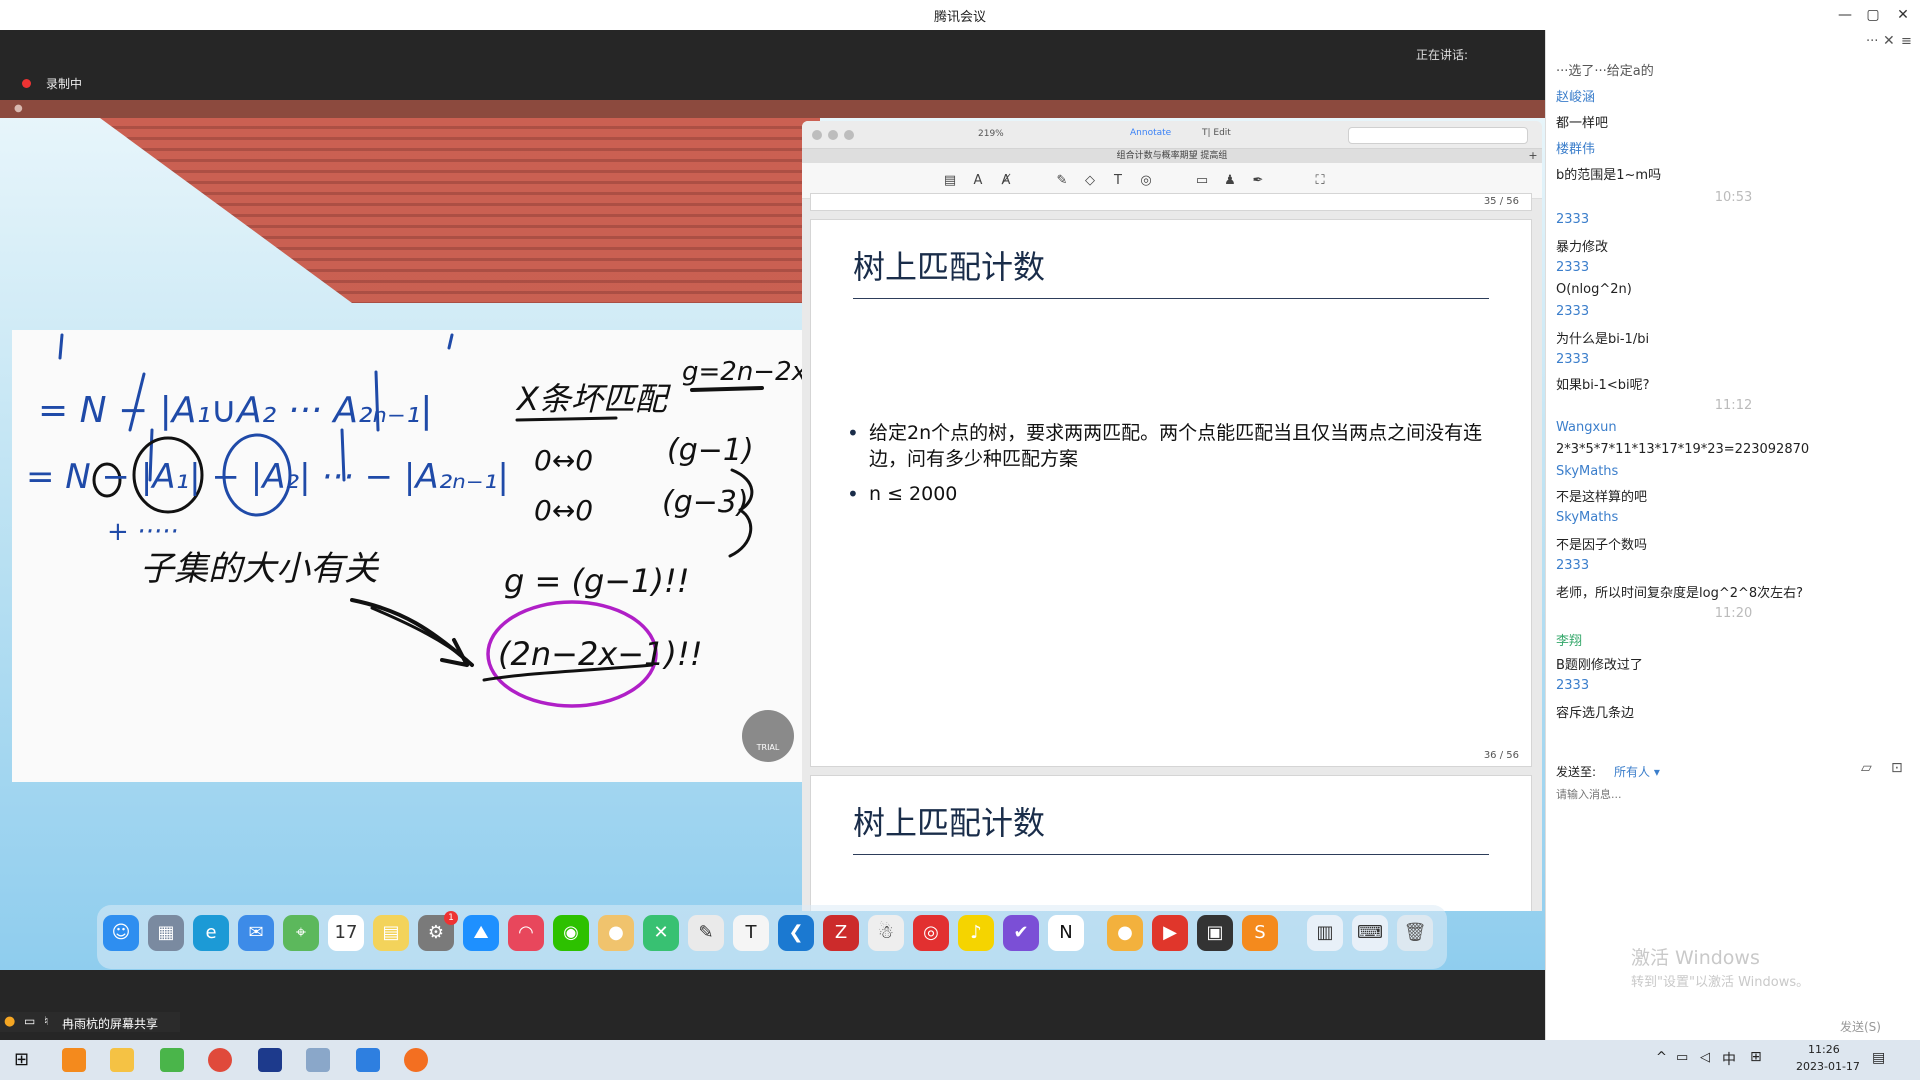  I want to click on eraser-icon: ◇, so click(1090, 181).